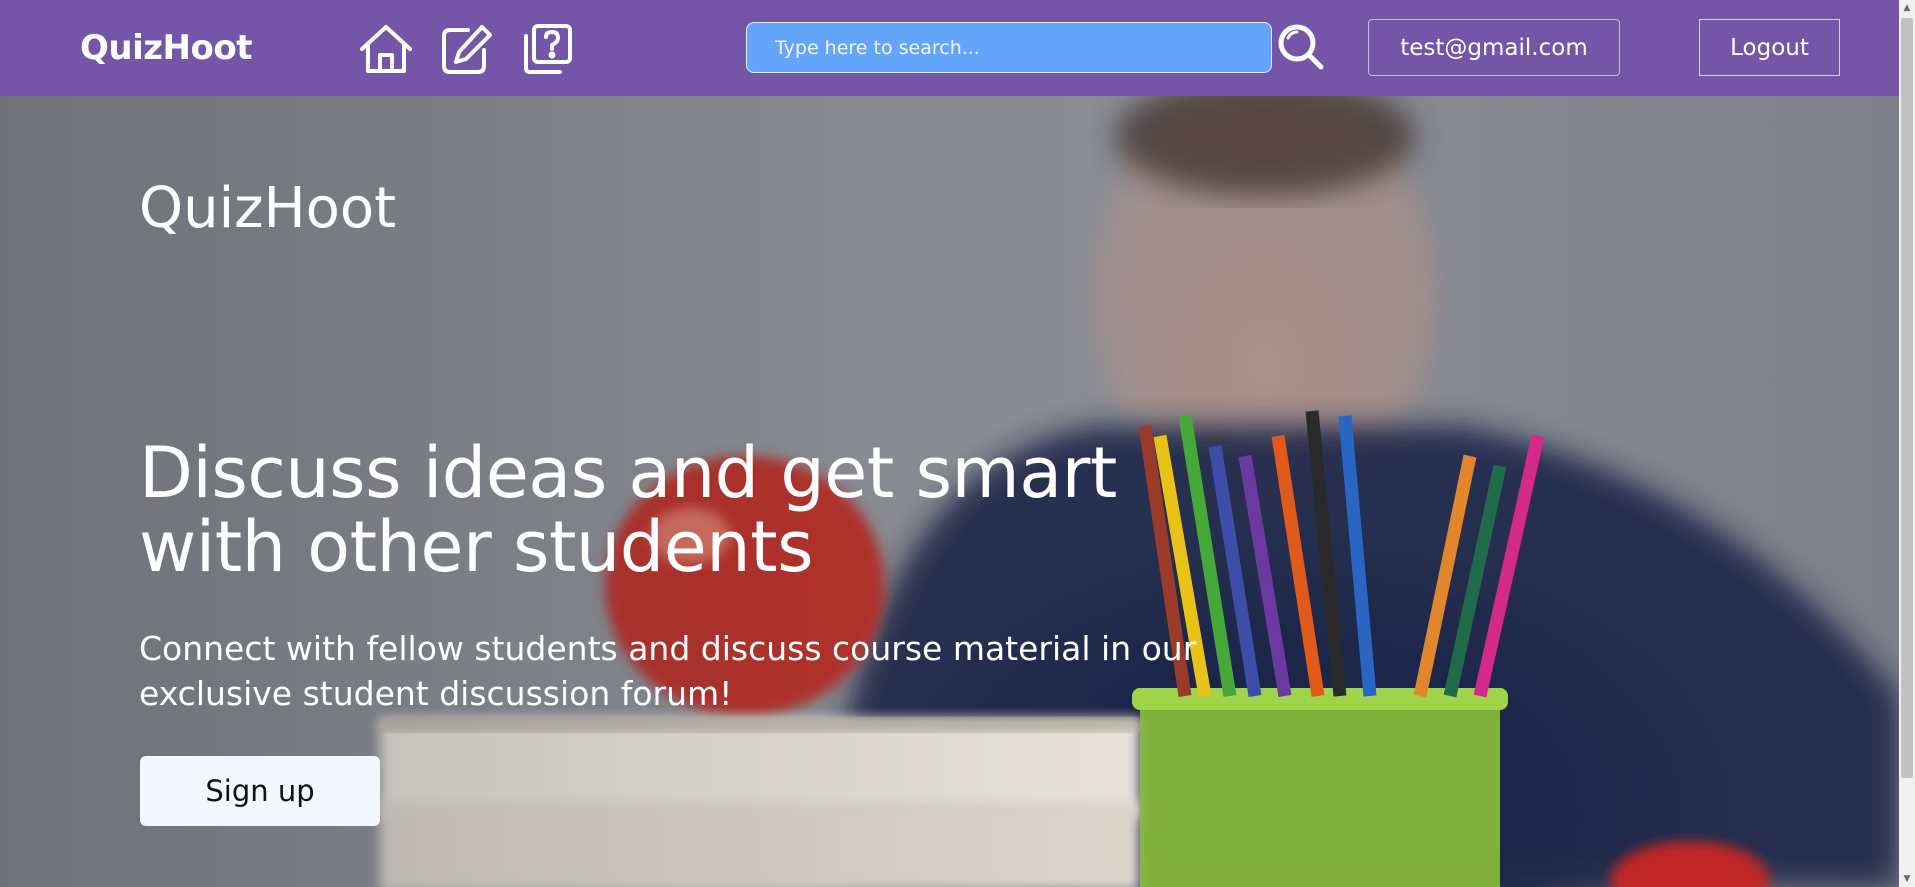 The height and width of the screenshot is (887, 1915). Describe the element at coordinates (466, 49) in the screenshot. I see `edit-icon` at that location.